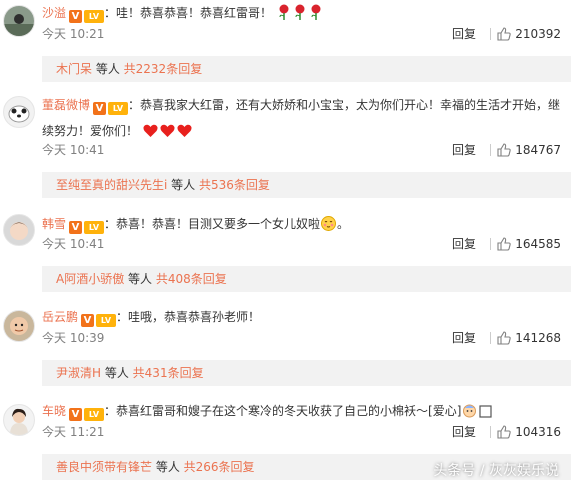 Image resolution: width=571 pixels, height=488 pixels. Describe the element at coordinates (289, 411) in the screenshot. I see `comment-text: 恭喜红雷哥和嫂子在这个寒冷的冬天收获了自己的小棉袄～[爱心]` at that location.